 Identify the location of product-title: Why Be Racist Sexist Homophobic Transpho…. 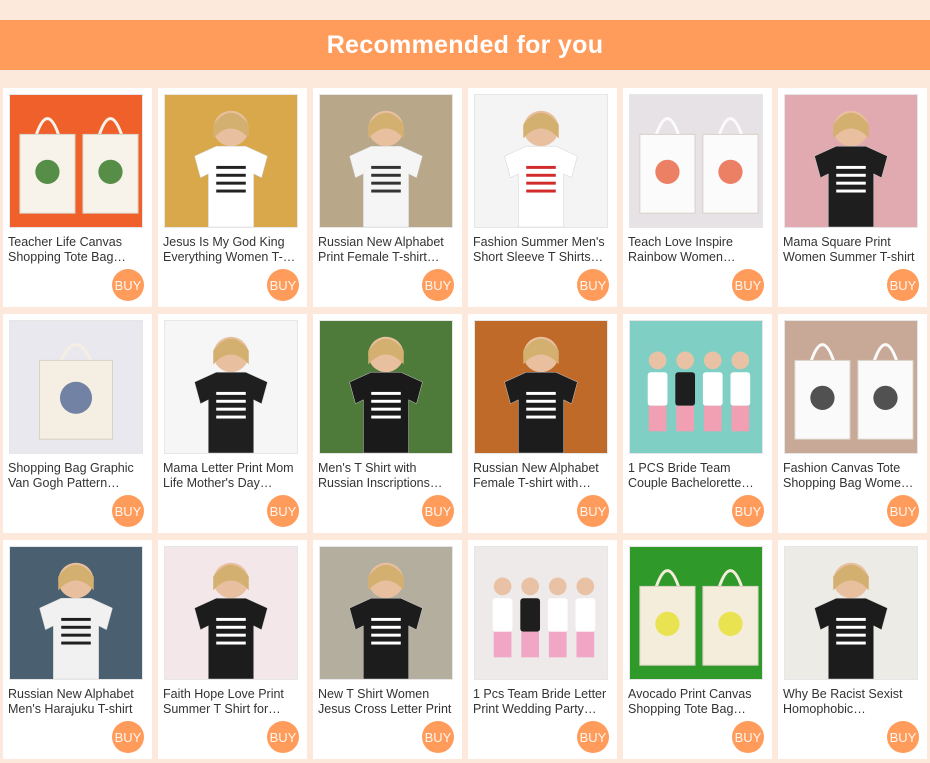
(850, 702).